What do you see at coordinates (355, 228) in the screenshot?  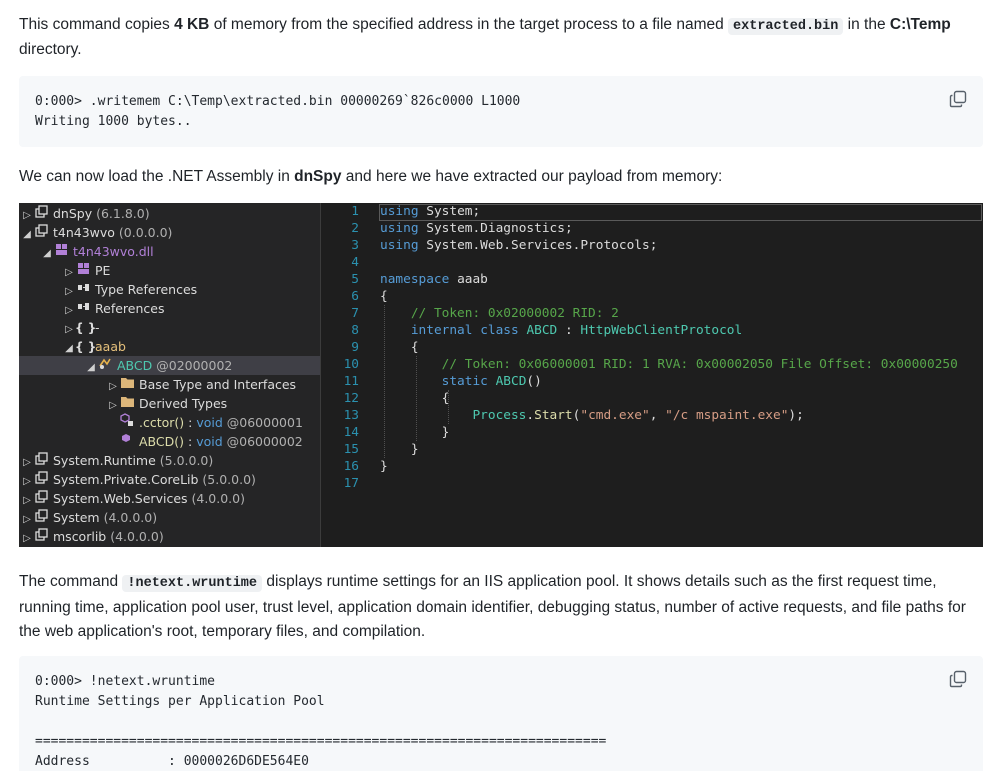 I see `line-number: 2` at bounding box center [355, 228].